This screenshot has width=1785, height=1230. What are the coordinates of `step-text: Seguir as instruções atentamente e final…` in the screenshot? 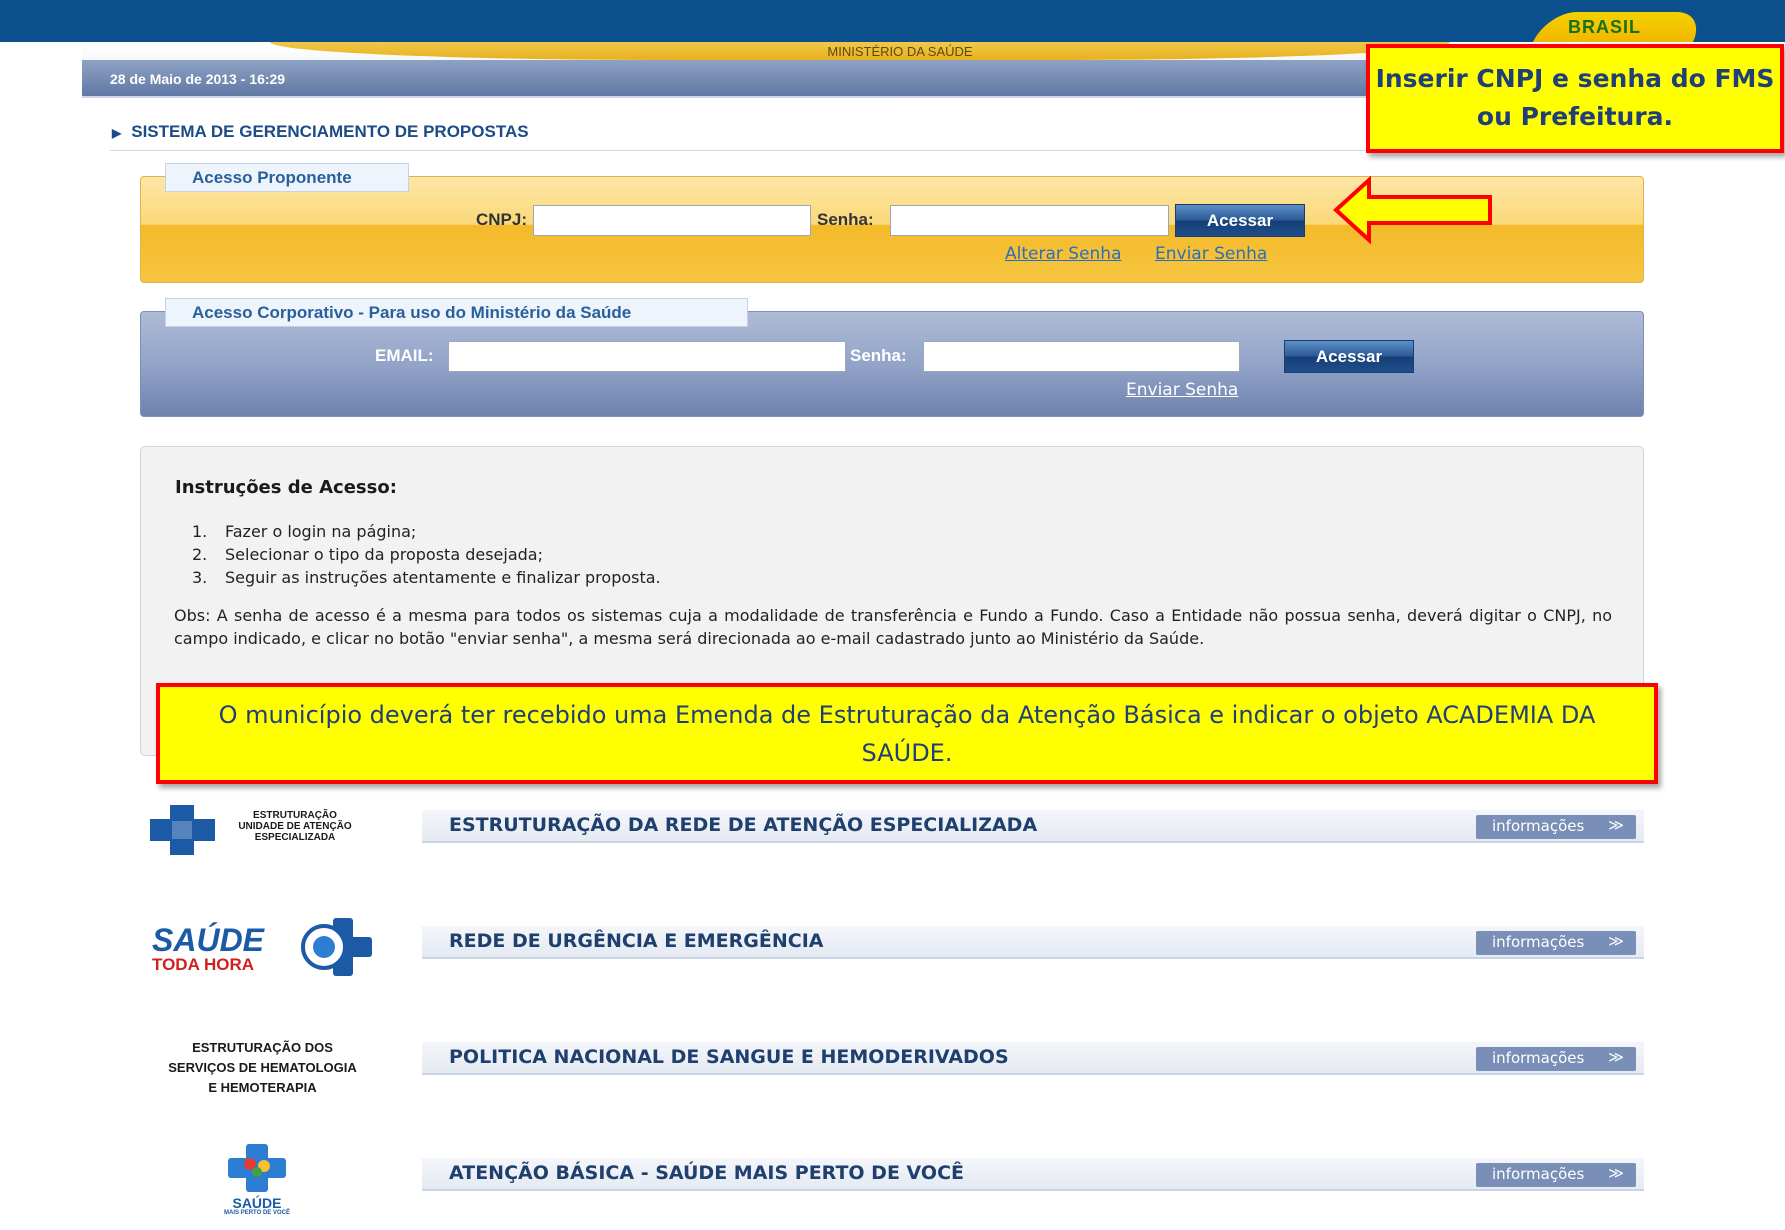 It's located at (443, 577).